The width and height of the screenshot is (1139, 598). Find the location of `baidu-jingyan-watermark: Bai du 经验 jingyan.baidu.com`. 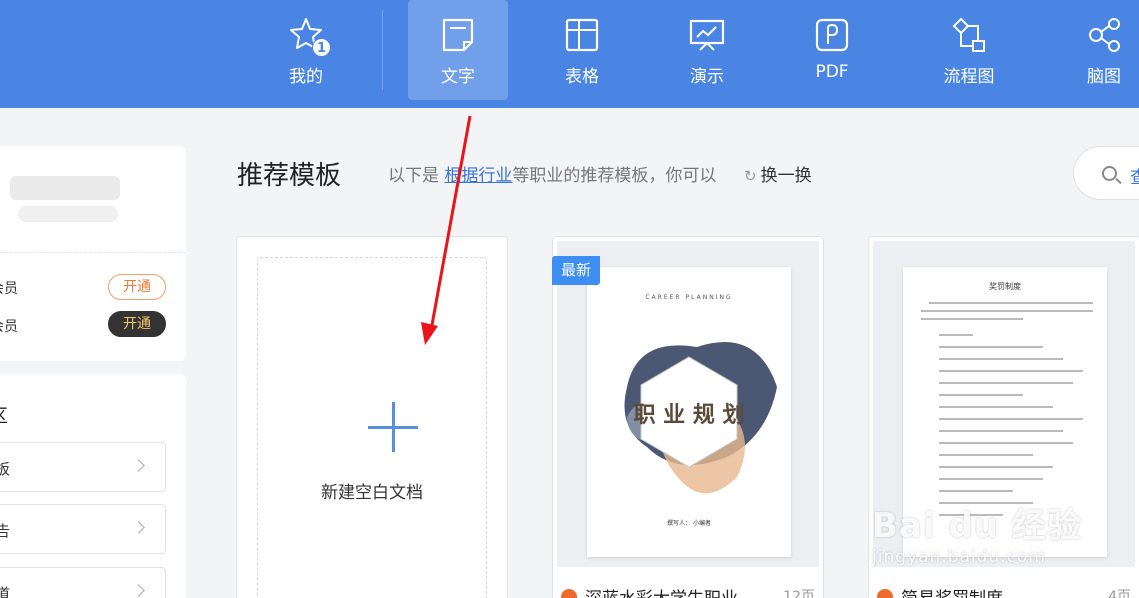

baidu-jingyan-watermark: Bai du 经验 jingyan.baidu.com is located at coordinates (977, 532).